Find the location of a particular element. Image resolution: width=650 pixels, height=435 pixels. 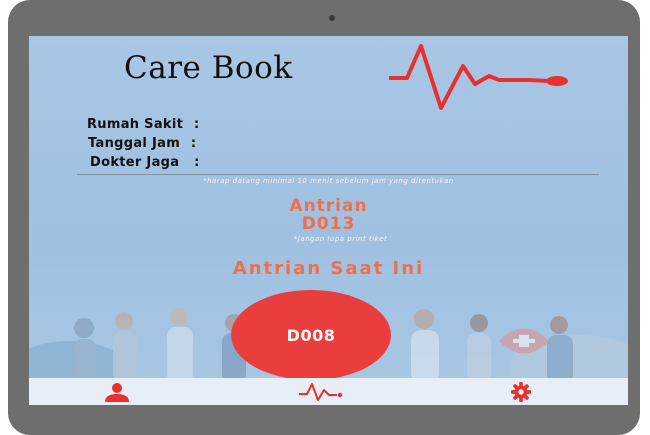

current-queue-label: Antrian Saat Ini is located at coordinates (328, 268).